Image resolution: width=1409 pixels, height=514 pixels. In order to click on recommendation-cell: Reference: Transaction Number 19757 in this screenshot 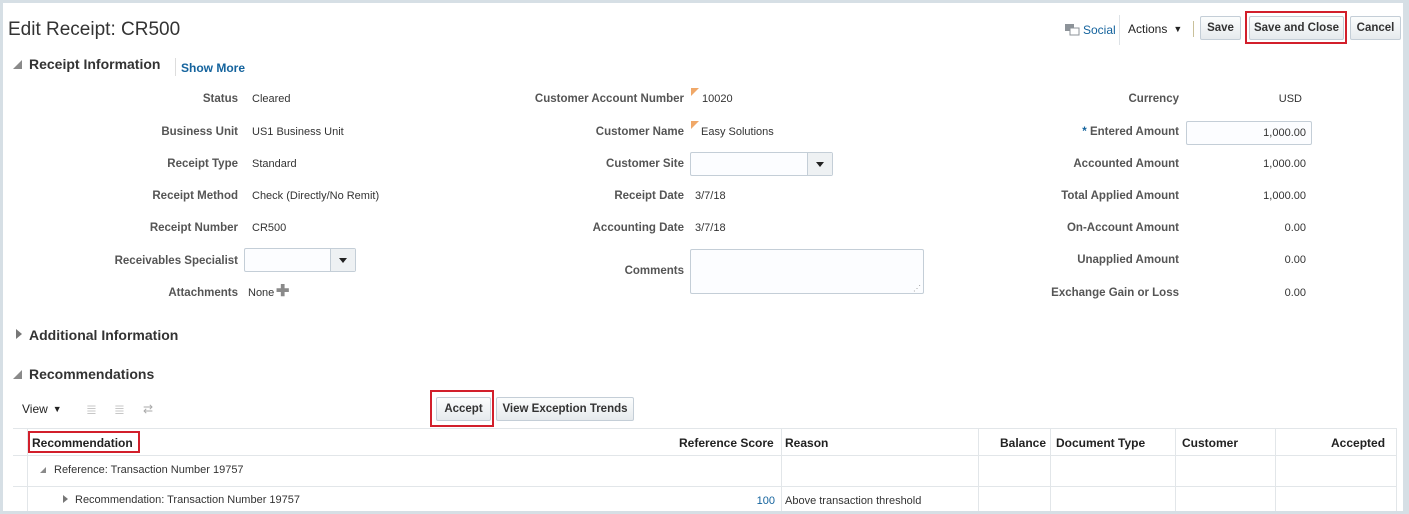, I will do `click(149, 470)`.